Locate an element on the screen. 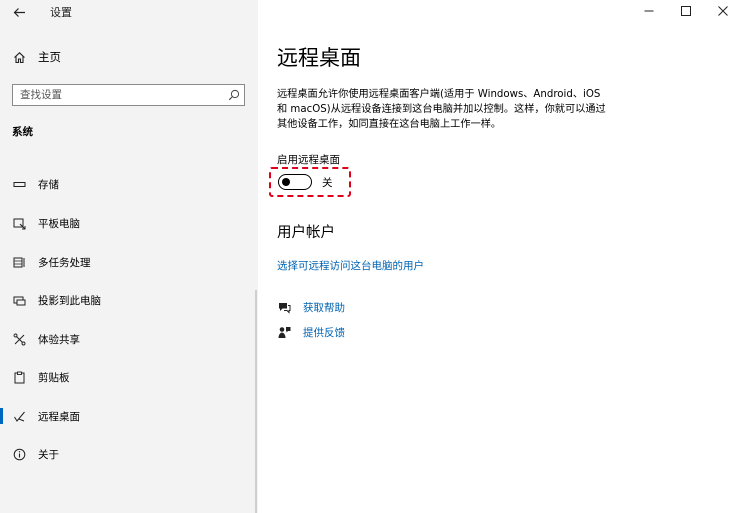 This screenshot has width=741, height=513. remote-desktop-toggle is located at coordinates (295, 182).